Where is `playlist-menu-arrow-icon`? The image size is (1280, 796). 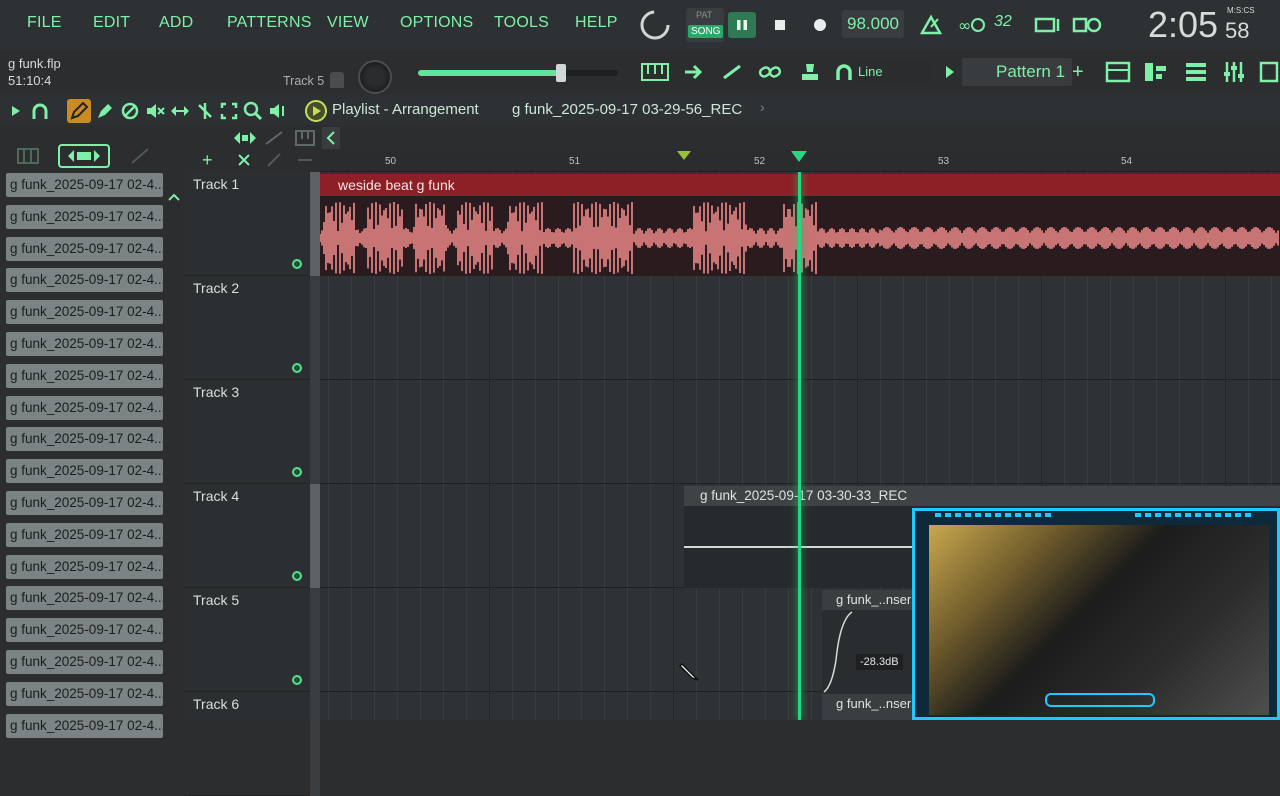
playlist-menu-arrow-icon is located at coordinates (16, 111).